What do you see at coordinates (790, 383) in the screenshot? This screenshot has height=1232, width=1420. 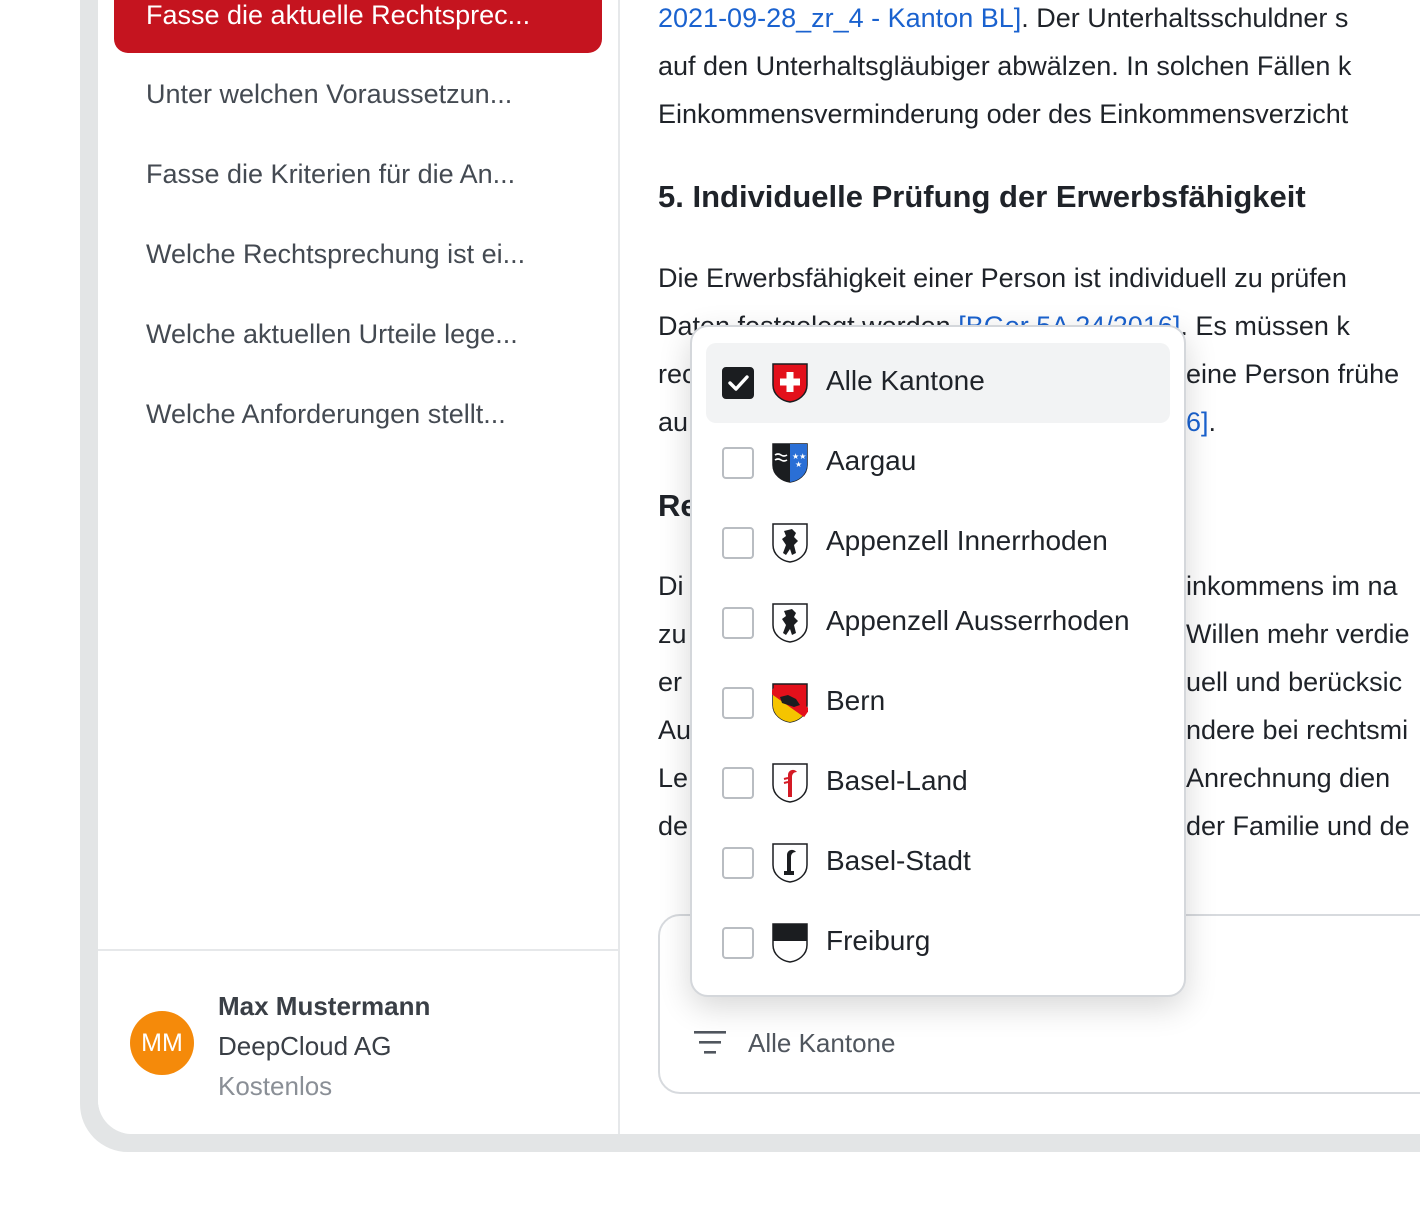 I see `swiss-cross-icon` at bounding box center [790, 383].